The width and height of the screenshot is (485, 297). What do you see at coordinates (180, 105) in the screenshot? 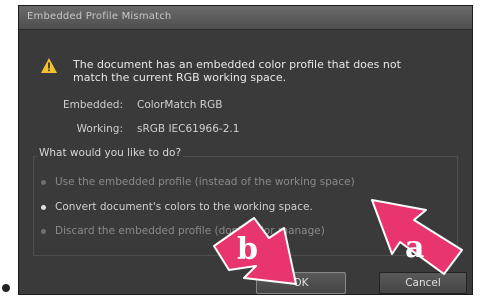
I see `embedded-value: ColorMatch RGB` at bounding box center [180, 105].